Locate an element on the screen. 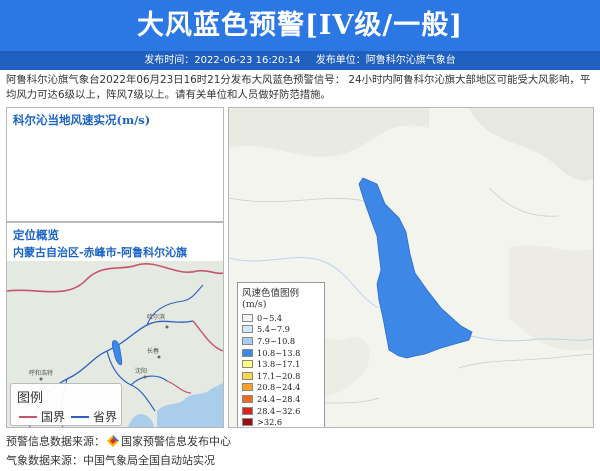 This screenshot has height=471, width=600. weather-source: 气象数据来源：中国气象局全国自动站实况 is located at coordinates (110, 460).